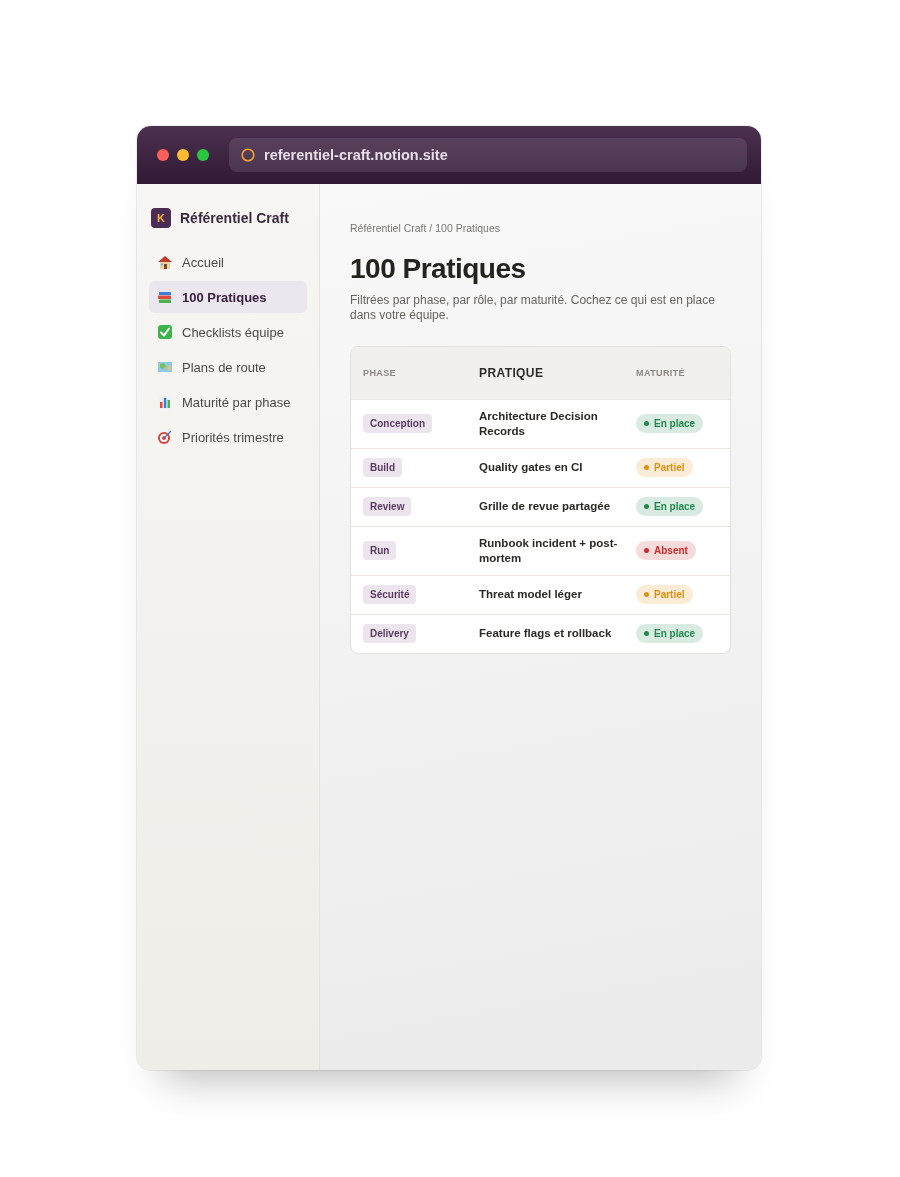 Image resolution: width=900 pixels, height=1177 pixels. I want to click on breadcrumb: Référentiel Craft / 100 Pratiques, so click(540, 228).